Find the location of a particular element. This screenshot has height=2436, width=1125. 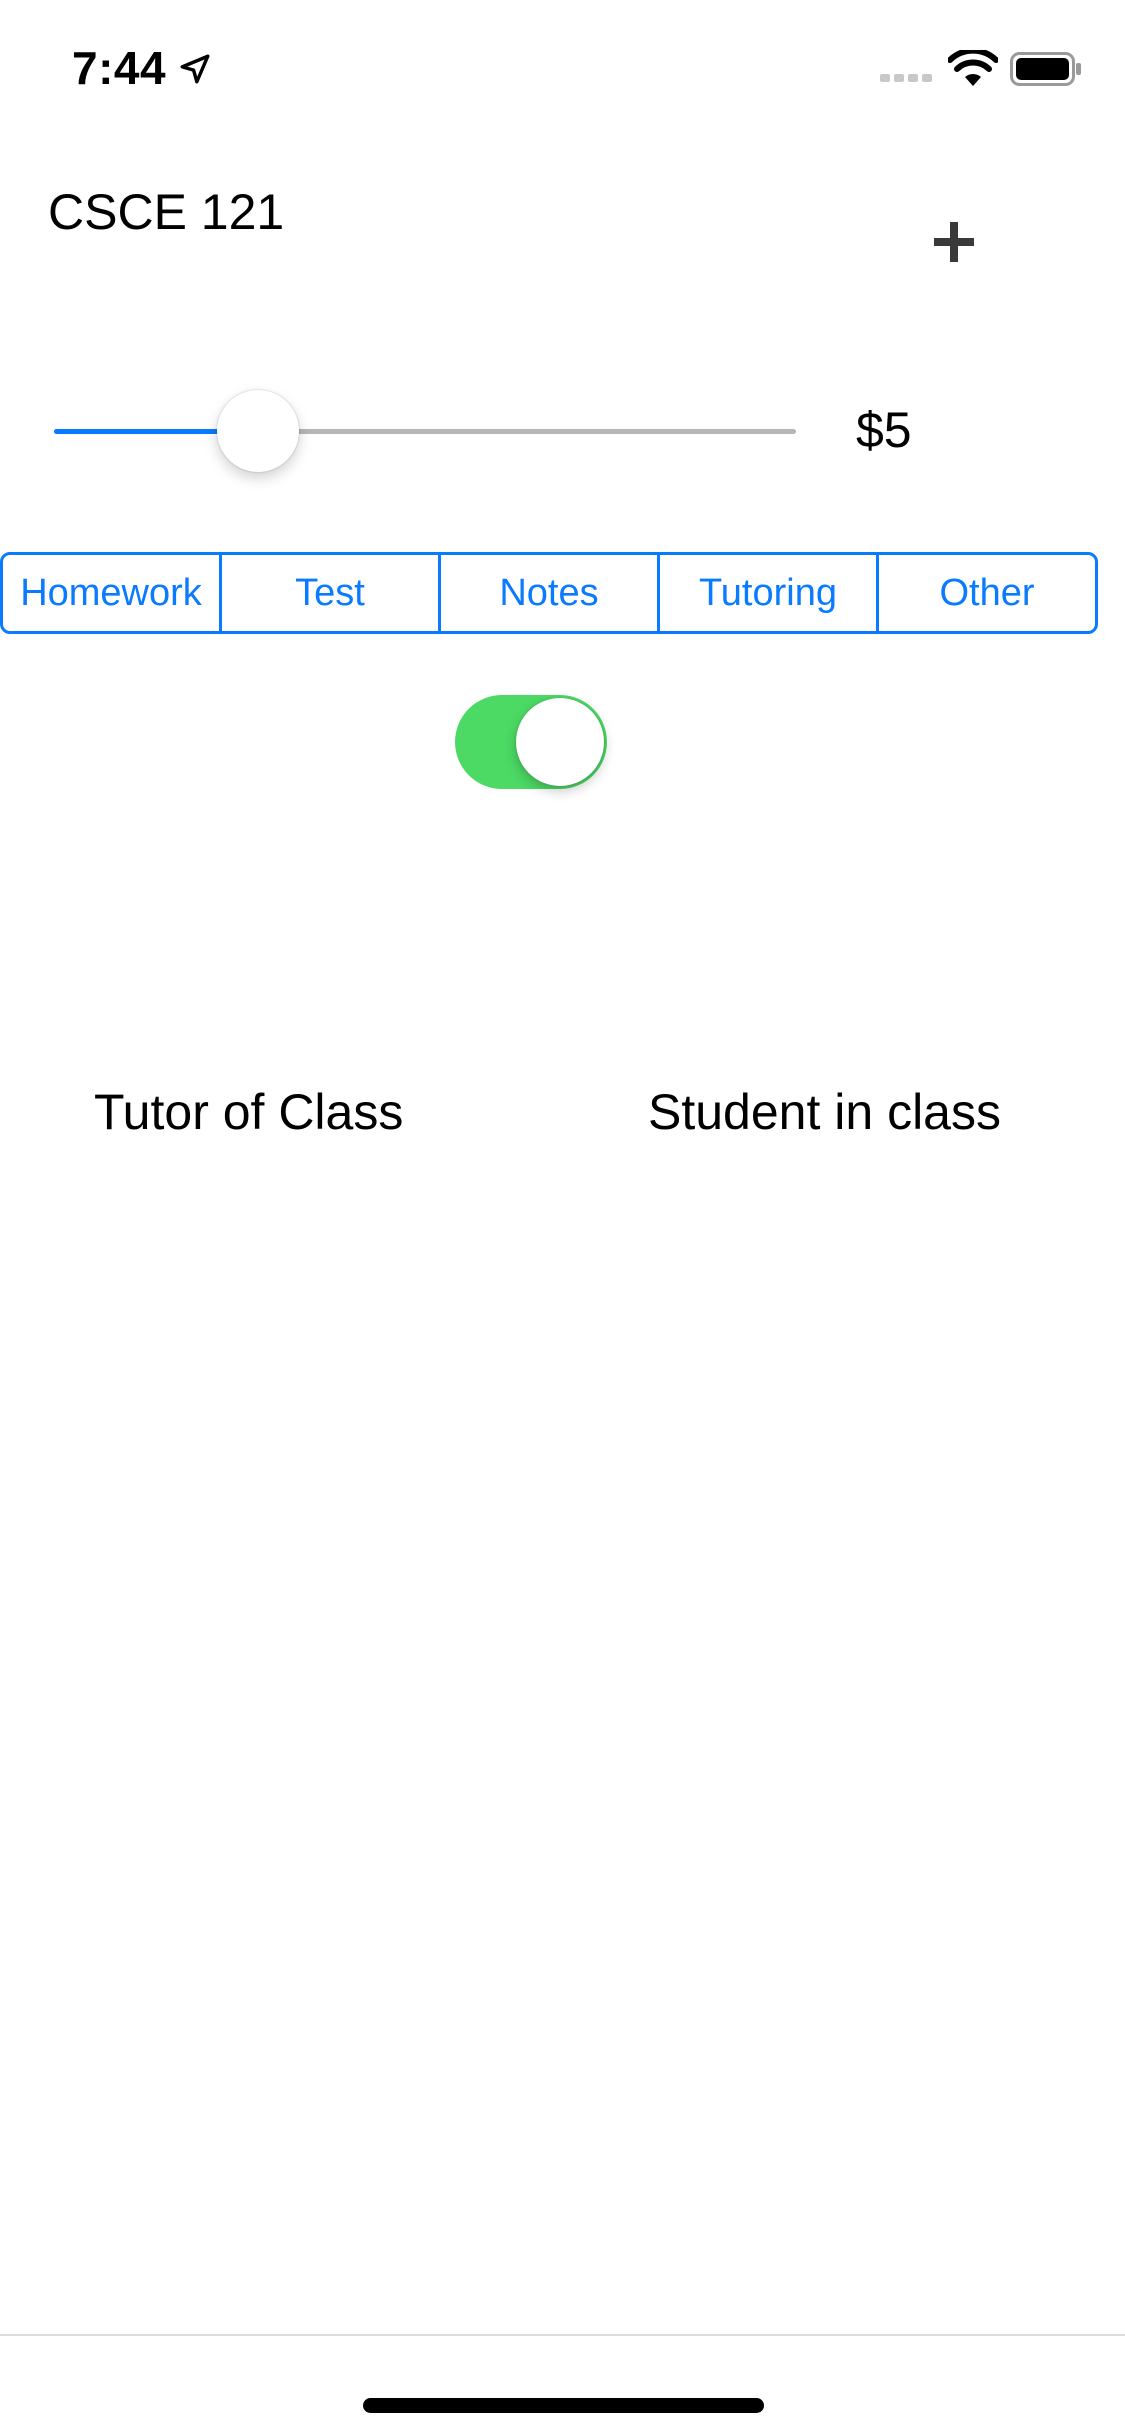

category-segmented-control: Homework Test Notes Tutoring Other is located at coordinates (549, 593).